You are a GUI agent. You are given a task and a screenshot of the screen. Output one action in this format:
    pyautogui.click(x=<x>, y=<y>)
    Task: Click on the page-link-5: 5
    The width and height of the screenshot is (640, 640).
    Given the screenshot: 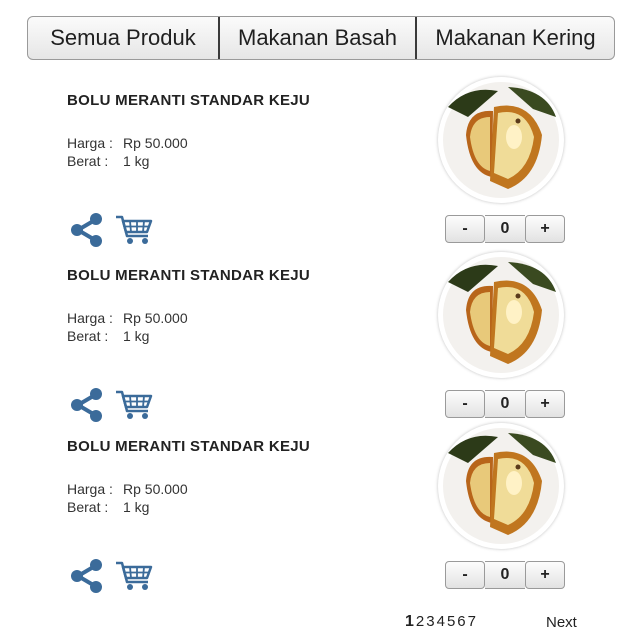 What is the action you would take?
    pyautogui.click(x=451, y=622)
    